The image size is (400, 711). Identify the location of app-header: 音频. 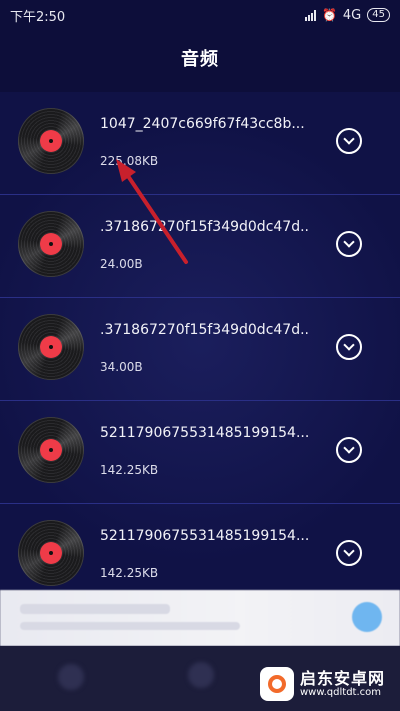
(200, 58).